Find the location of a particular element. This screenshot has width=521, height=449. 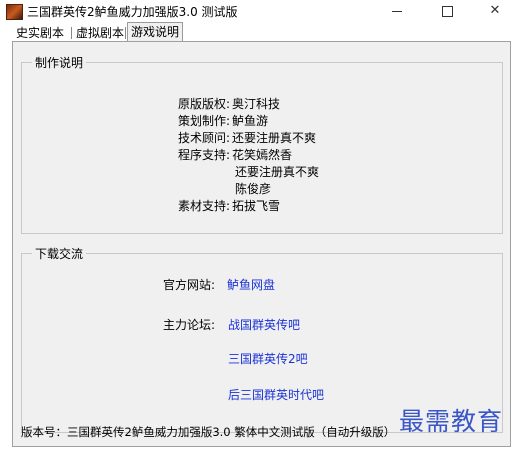

credit-label: 策划制作: is located at coordinates (203, 121).